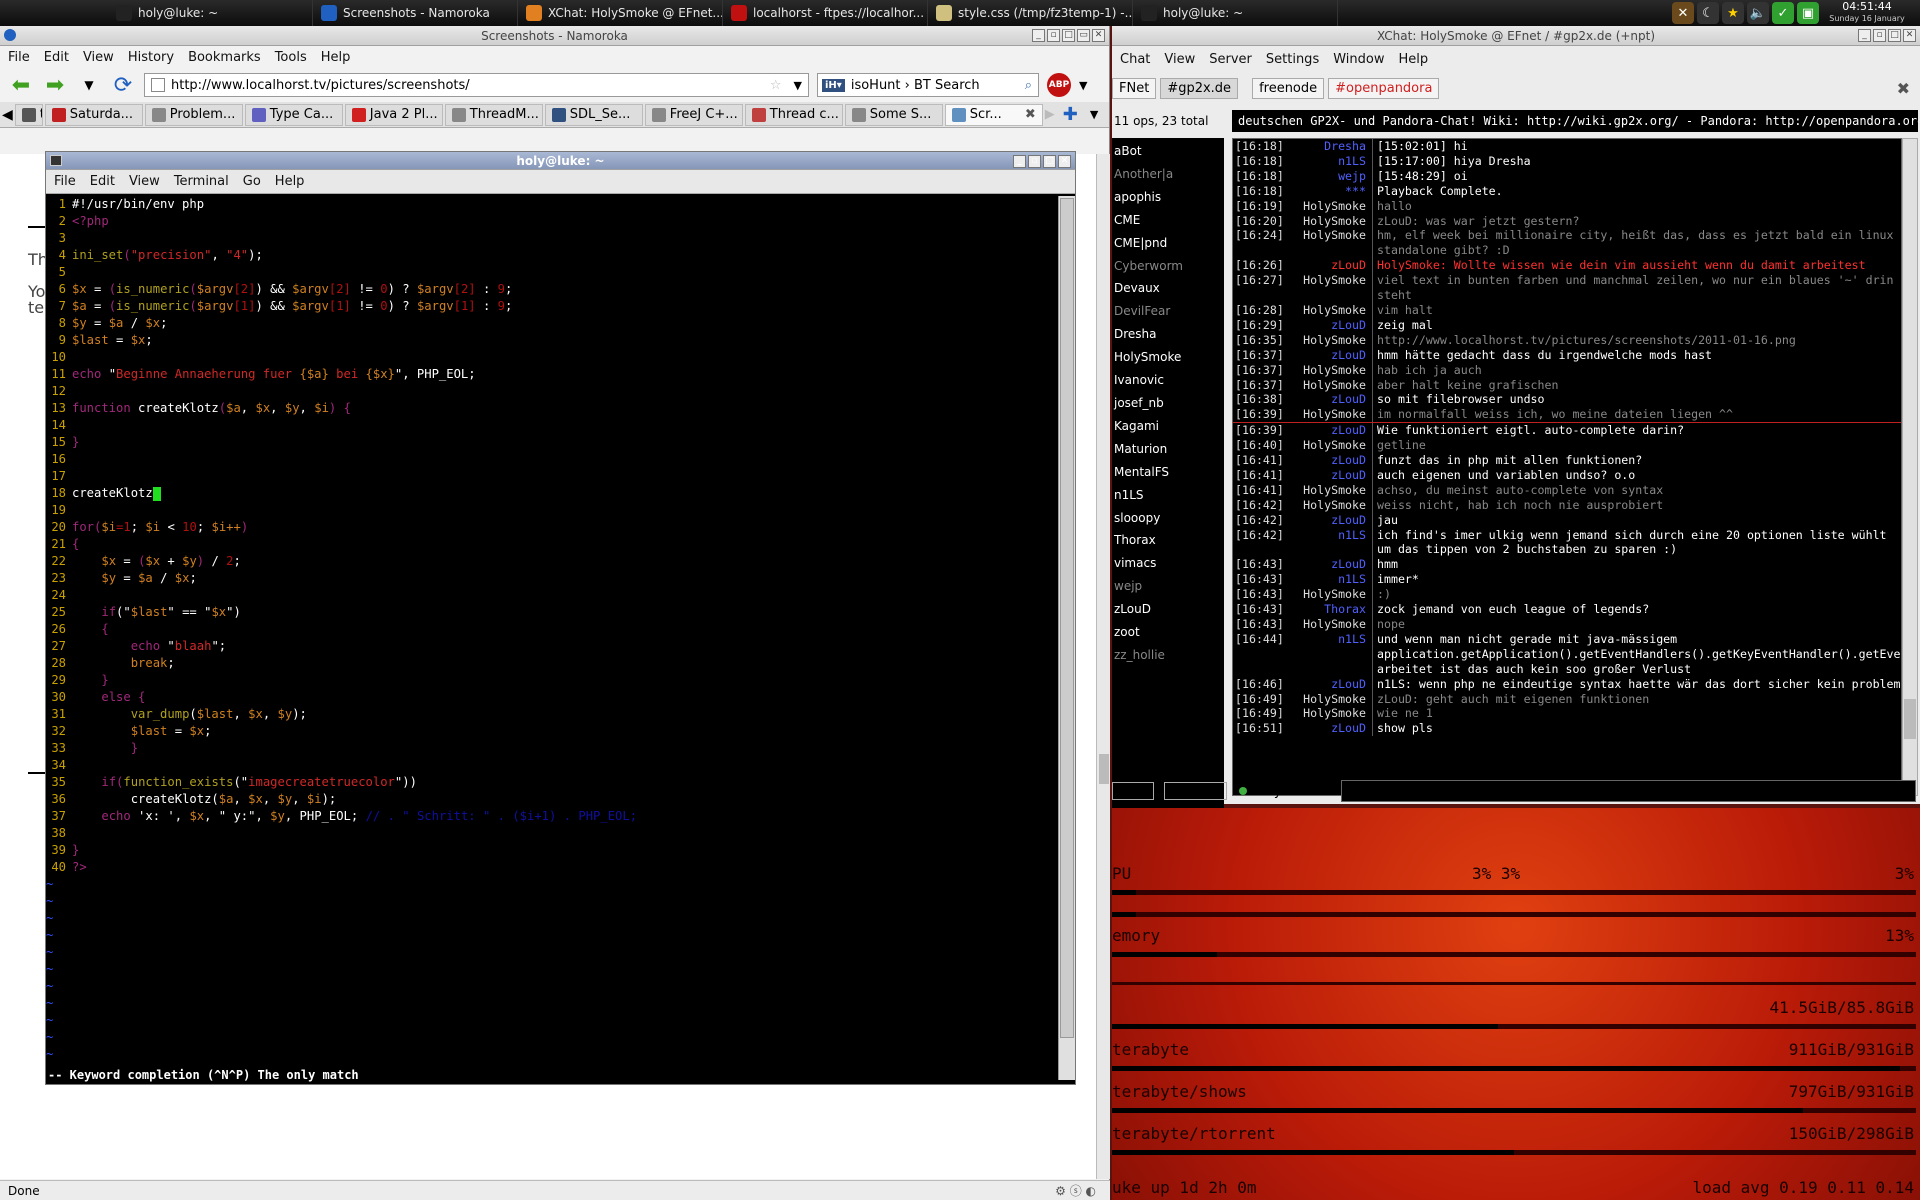  Describe the element at coordinates (1083, 85) in the screenshot. I see `adblock-dropdown-icon: ▼` at that location.